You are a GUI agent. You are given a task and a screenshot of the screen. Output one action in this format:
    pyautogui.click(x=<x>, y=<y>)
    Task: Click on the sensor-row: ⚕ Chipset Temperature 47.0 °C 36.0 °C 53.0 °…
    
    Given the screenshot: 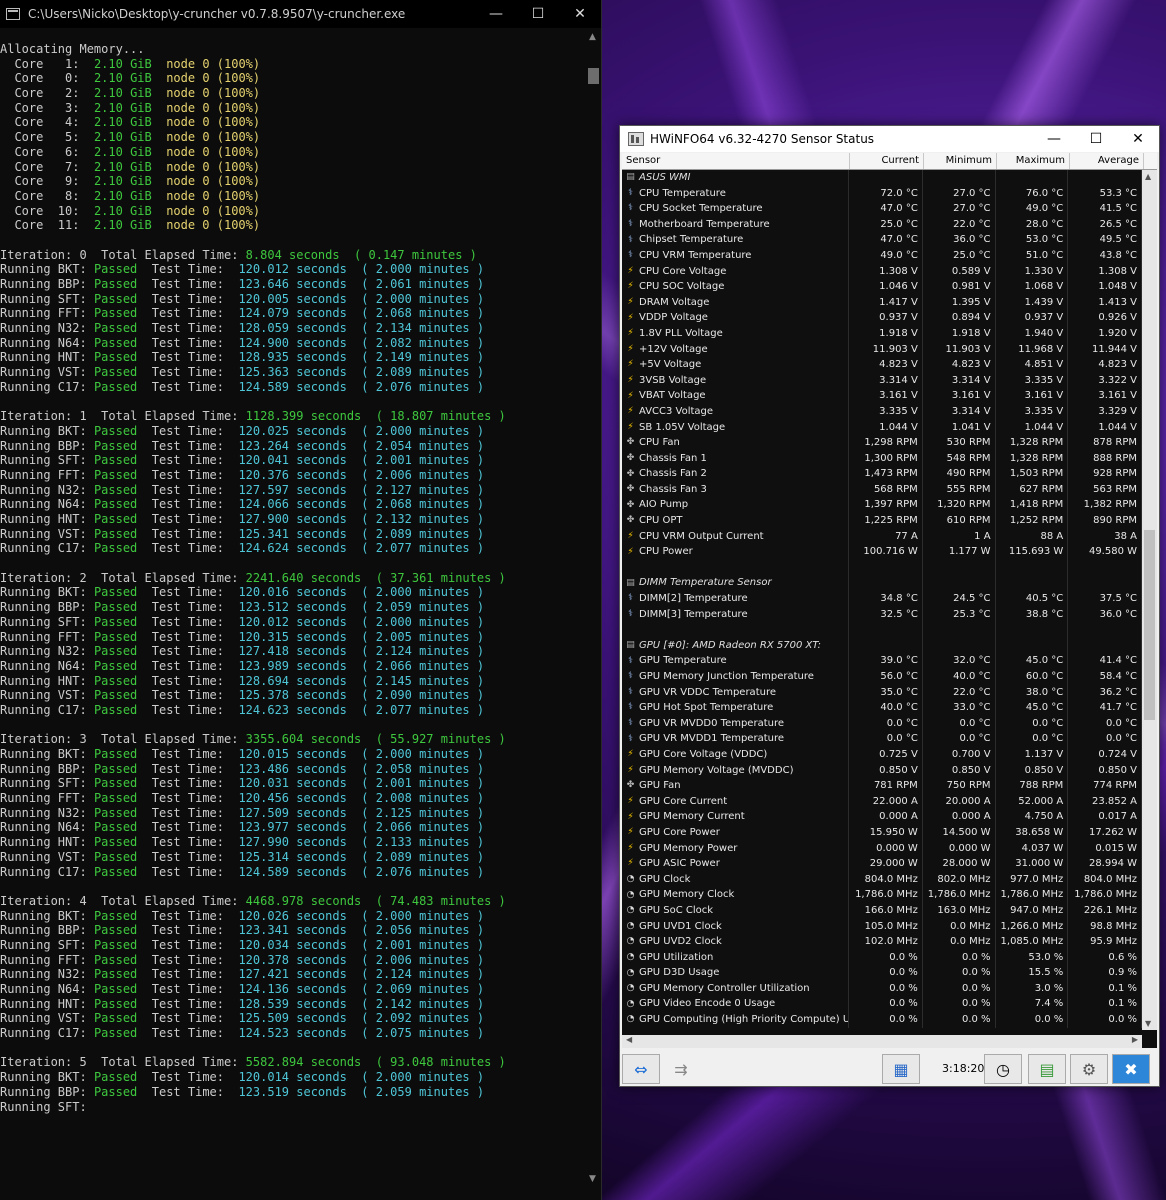 What is the action you would take?
    pyautogui.click(x=882, y=240)
    